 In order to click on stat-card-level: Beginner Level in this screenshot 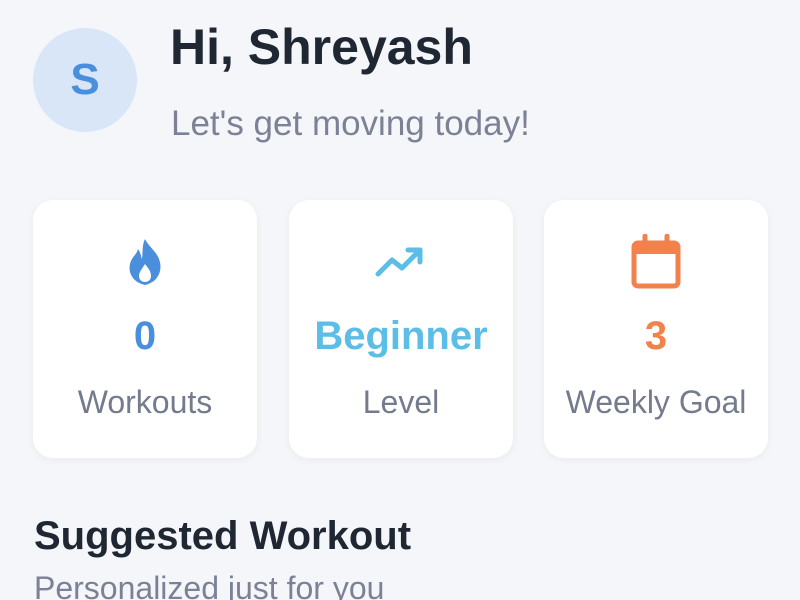, I will do `click(401, 329)`.